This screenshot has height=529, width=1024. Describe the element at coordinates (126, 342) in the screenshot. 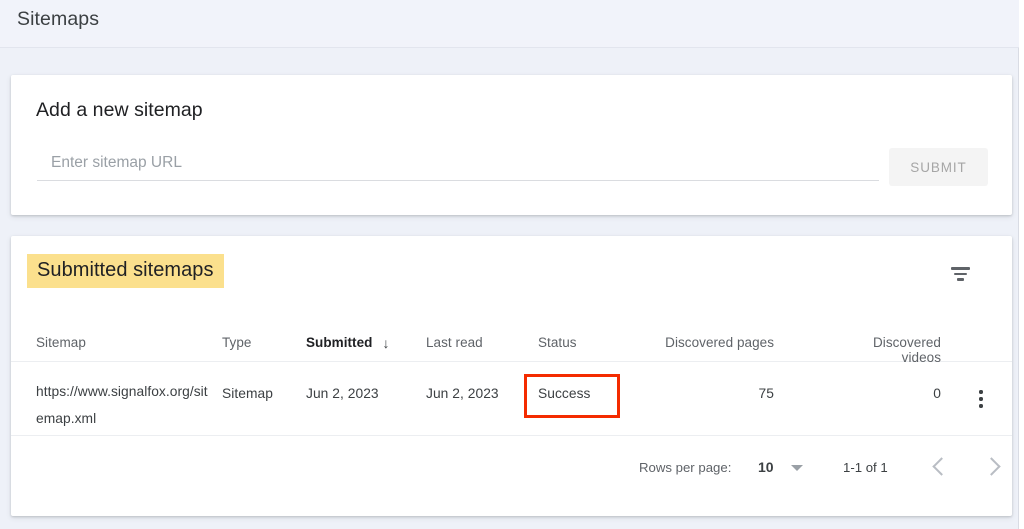

I see `column-header-sitemap: Sitemap` at that location.